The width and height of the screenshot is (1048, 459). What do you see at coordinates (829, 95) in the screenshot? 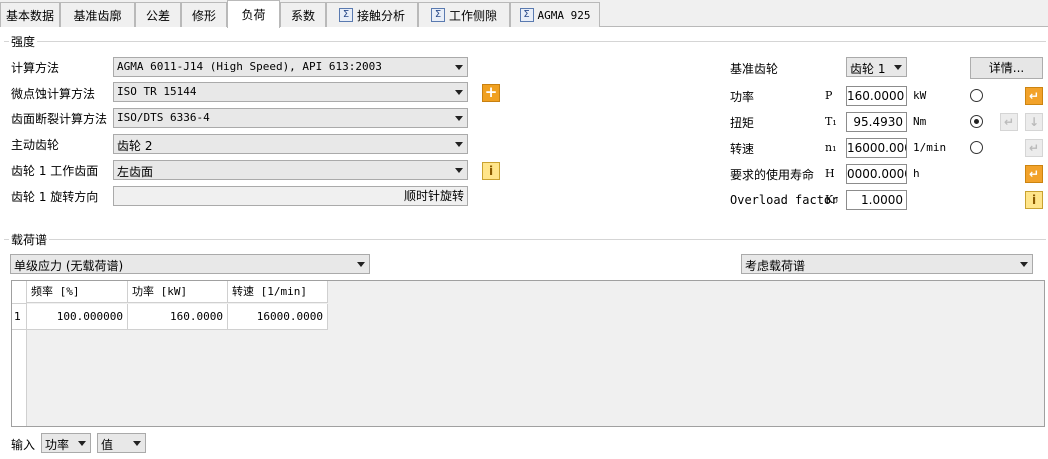
I see `power-symbol: P` at bounding box center [829, 95].